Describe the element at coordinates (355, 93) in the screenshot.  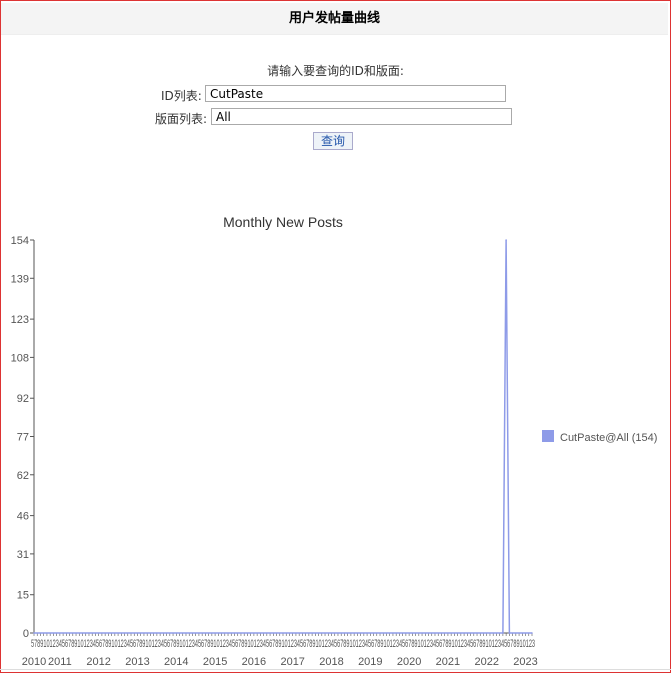
I see `id-list-input` at that location.